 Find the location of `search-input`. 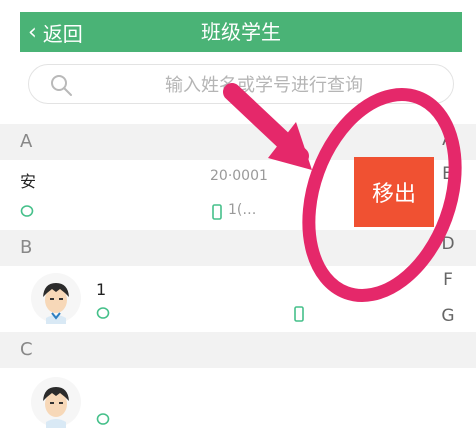

search-input is located at coordinates (264, 85).